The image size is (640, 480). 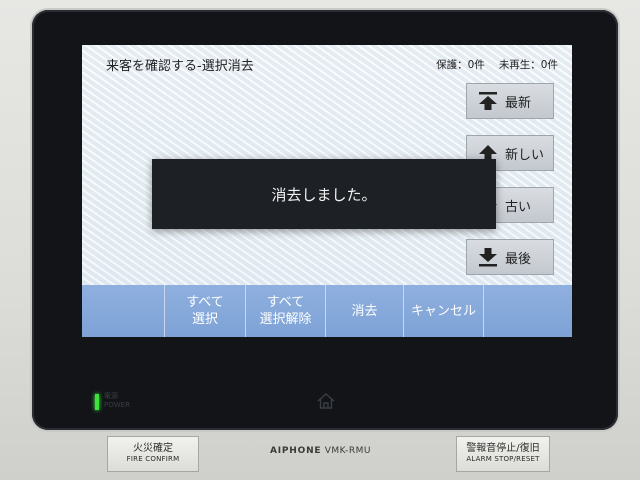 I want to click on deselect-all-button: すべて 選択解除, so click(x=285, y=311).